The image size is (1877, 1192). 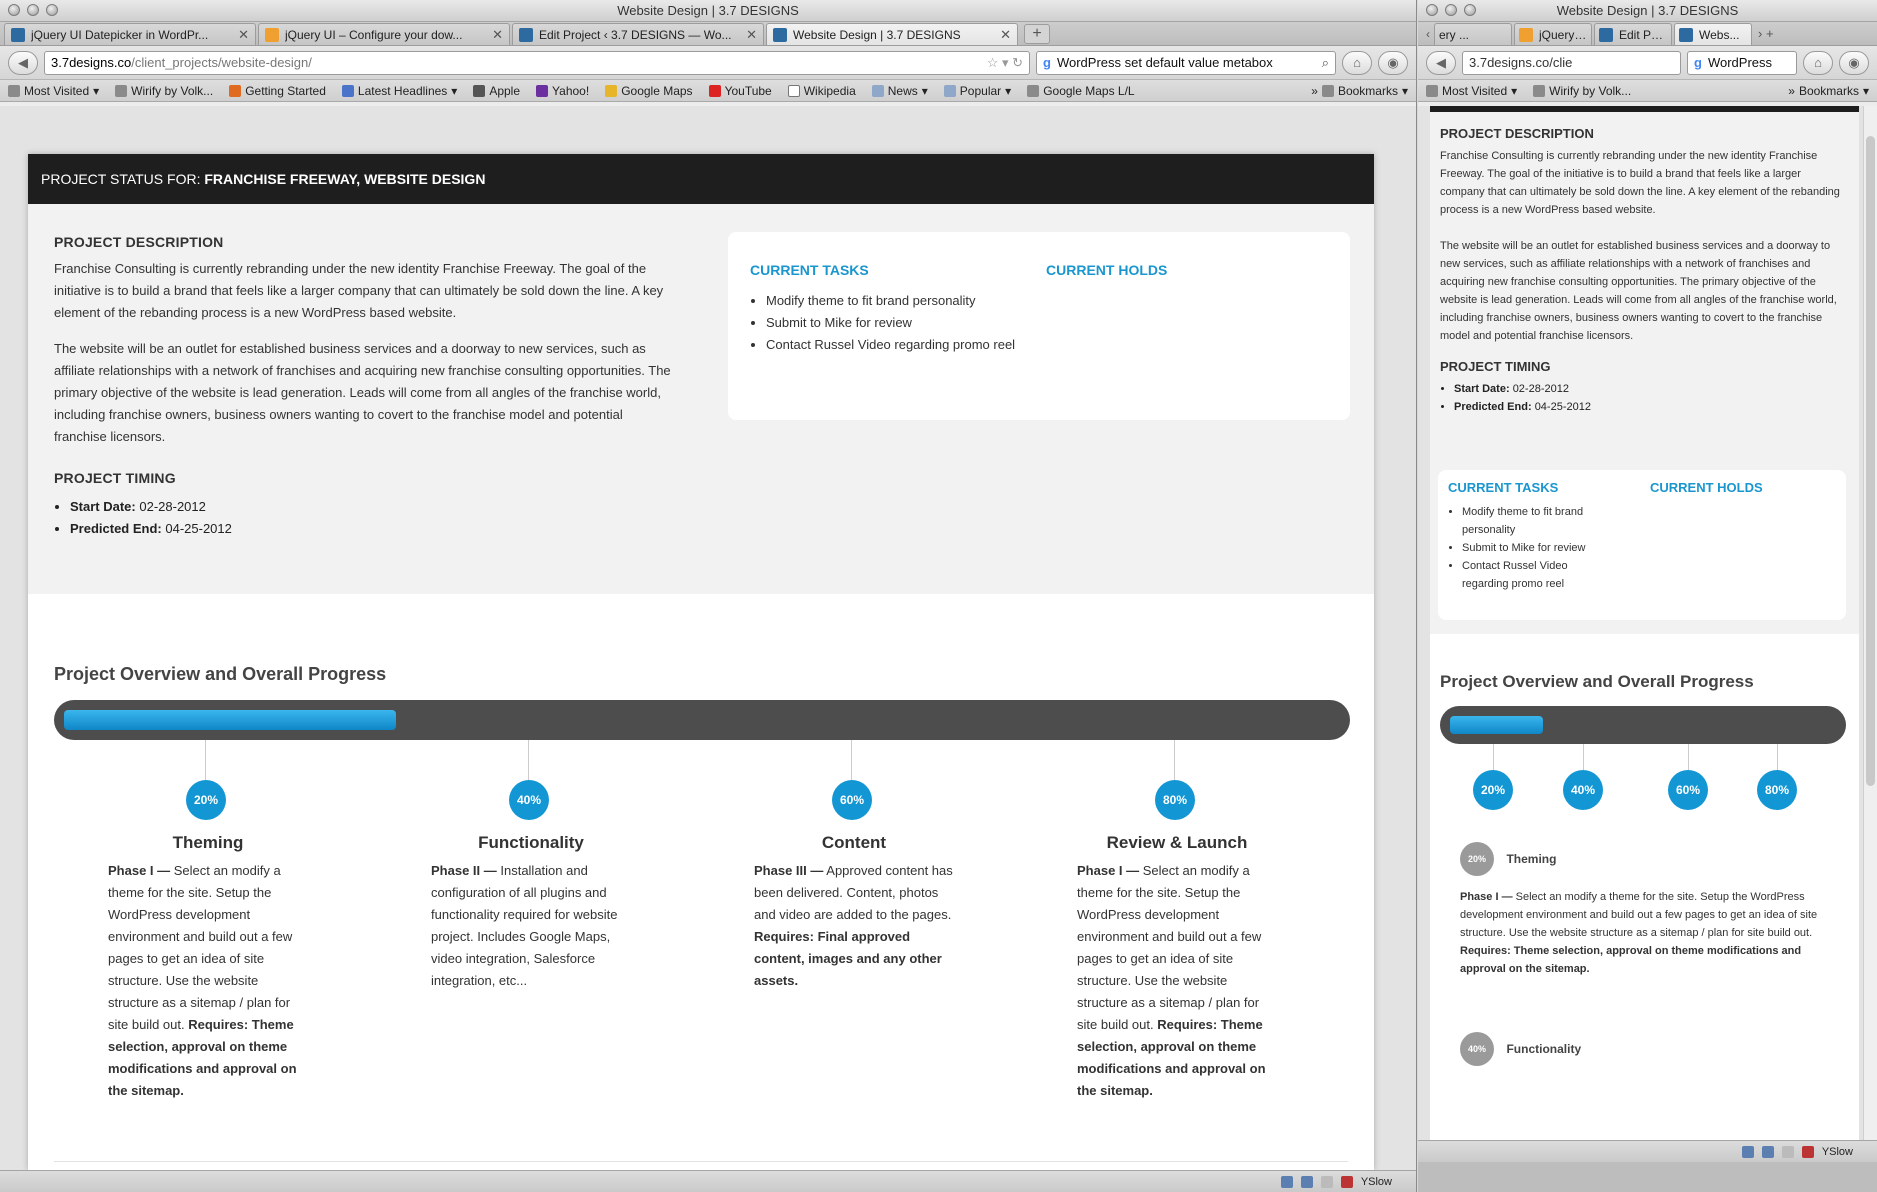 I want to click on bookmark-wikipedia: Wikipedia, so click(x=821, y=91).